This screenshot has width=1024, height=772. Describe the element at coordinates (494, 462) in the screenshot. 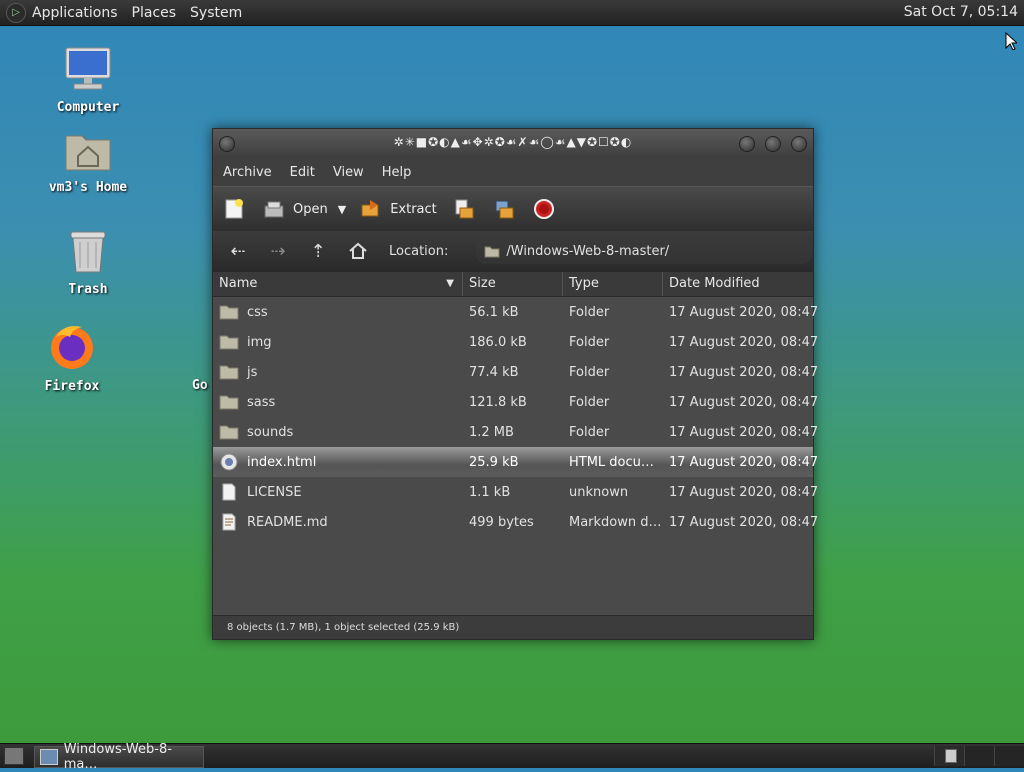

I see `file-size: 25.9 kB` at that location.